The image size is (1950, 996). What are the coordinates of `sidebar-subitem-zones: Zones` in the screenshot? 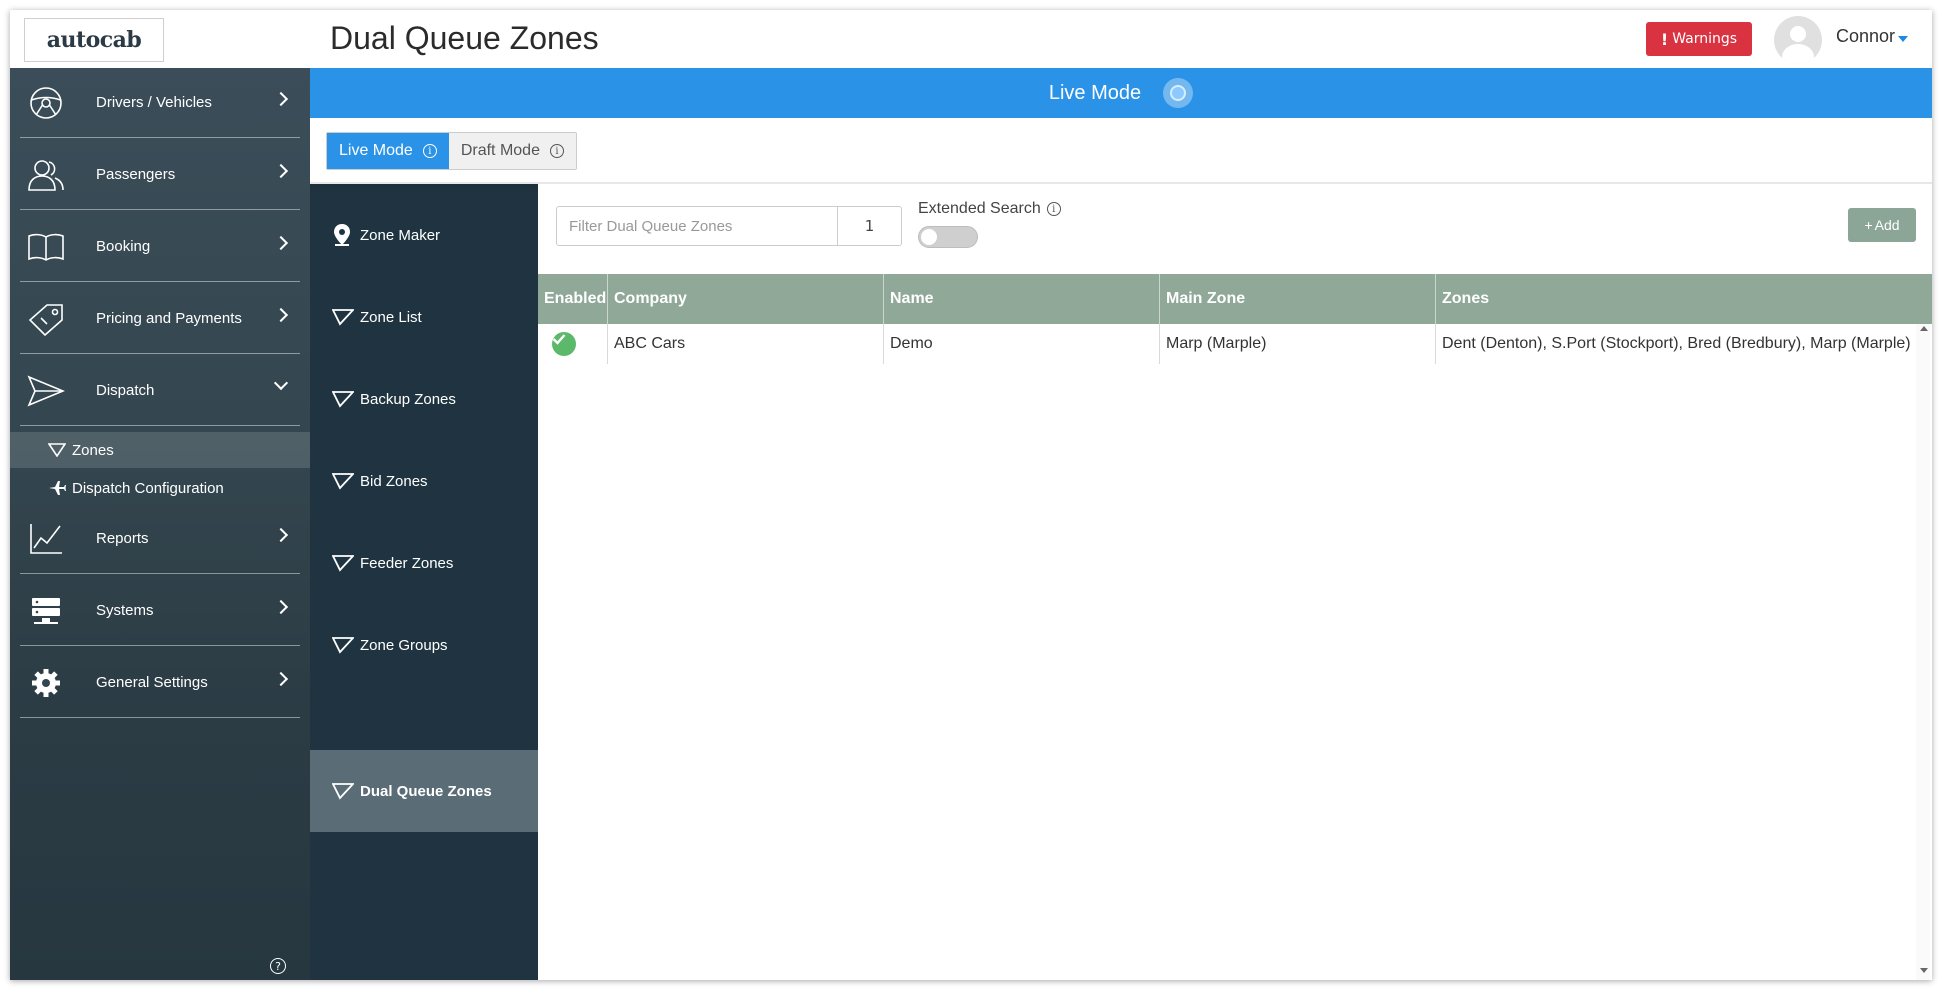 It's located at (160, 450).